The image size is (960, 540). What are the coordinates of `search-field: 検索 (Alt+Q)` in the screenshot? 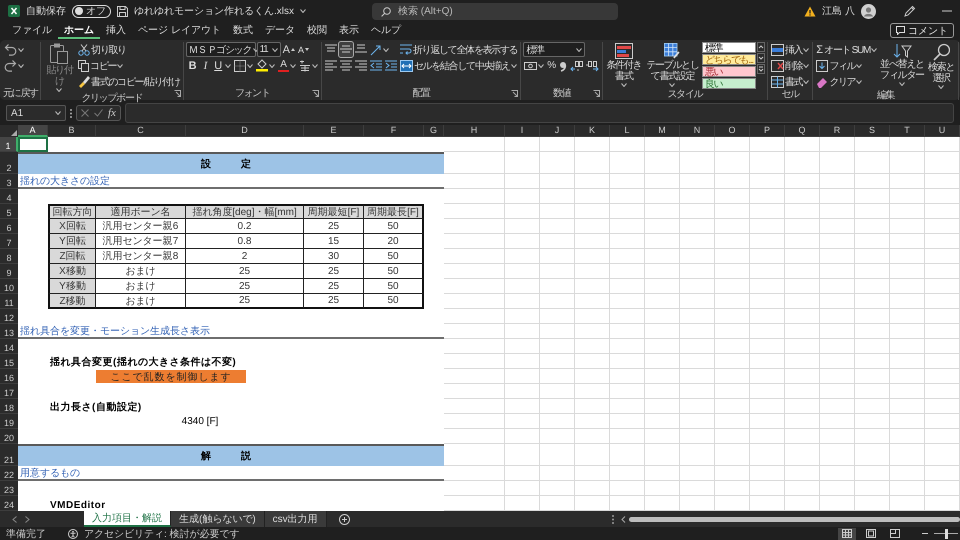 It's located at (495, 11).